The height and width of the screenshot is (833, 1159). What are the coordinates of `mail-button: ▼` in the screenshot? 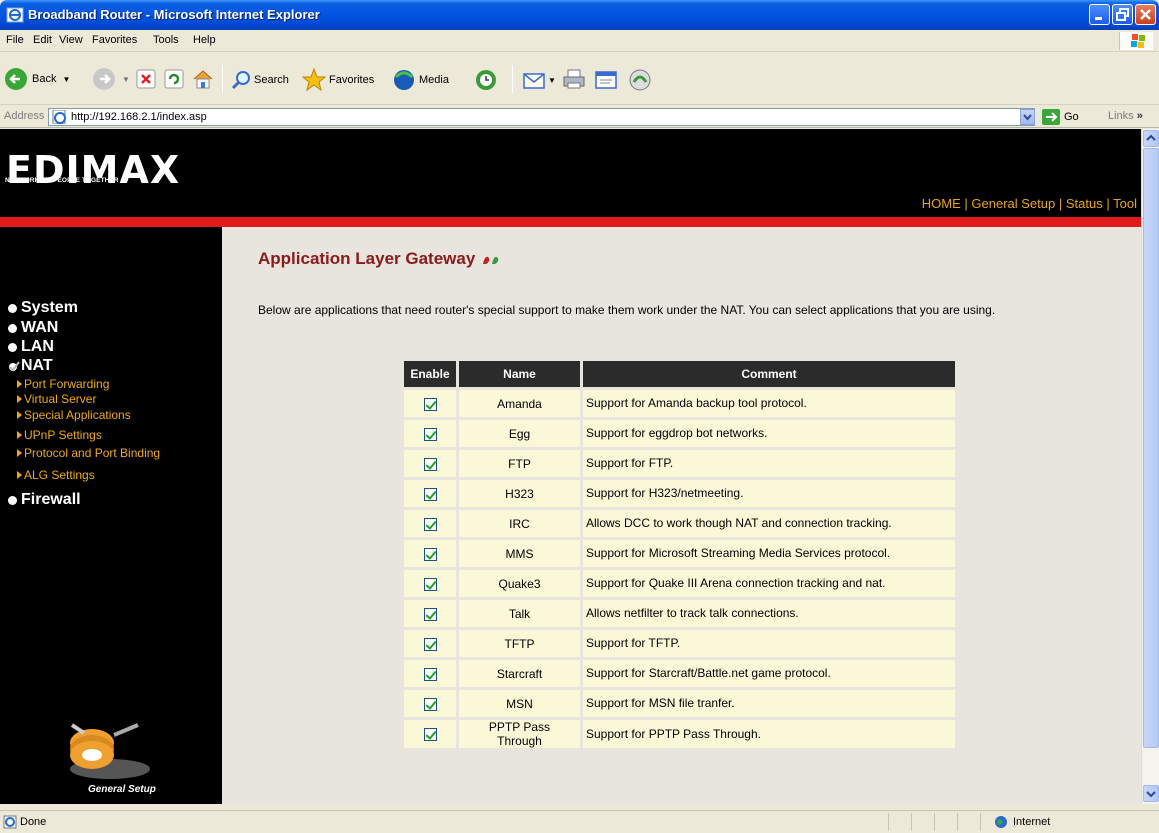 It's located at (539, 80).